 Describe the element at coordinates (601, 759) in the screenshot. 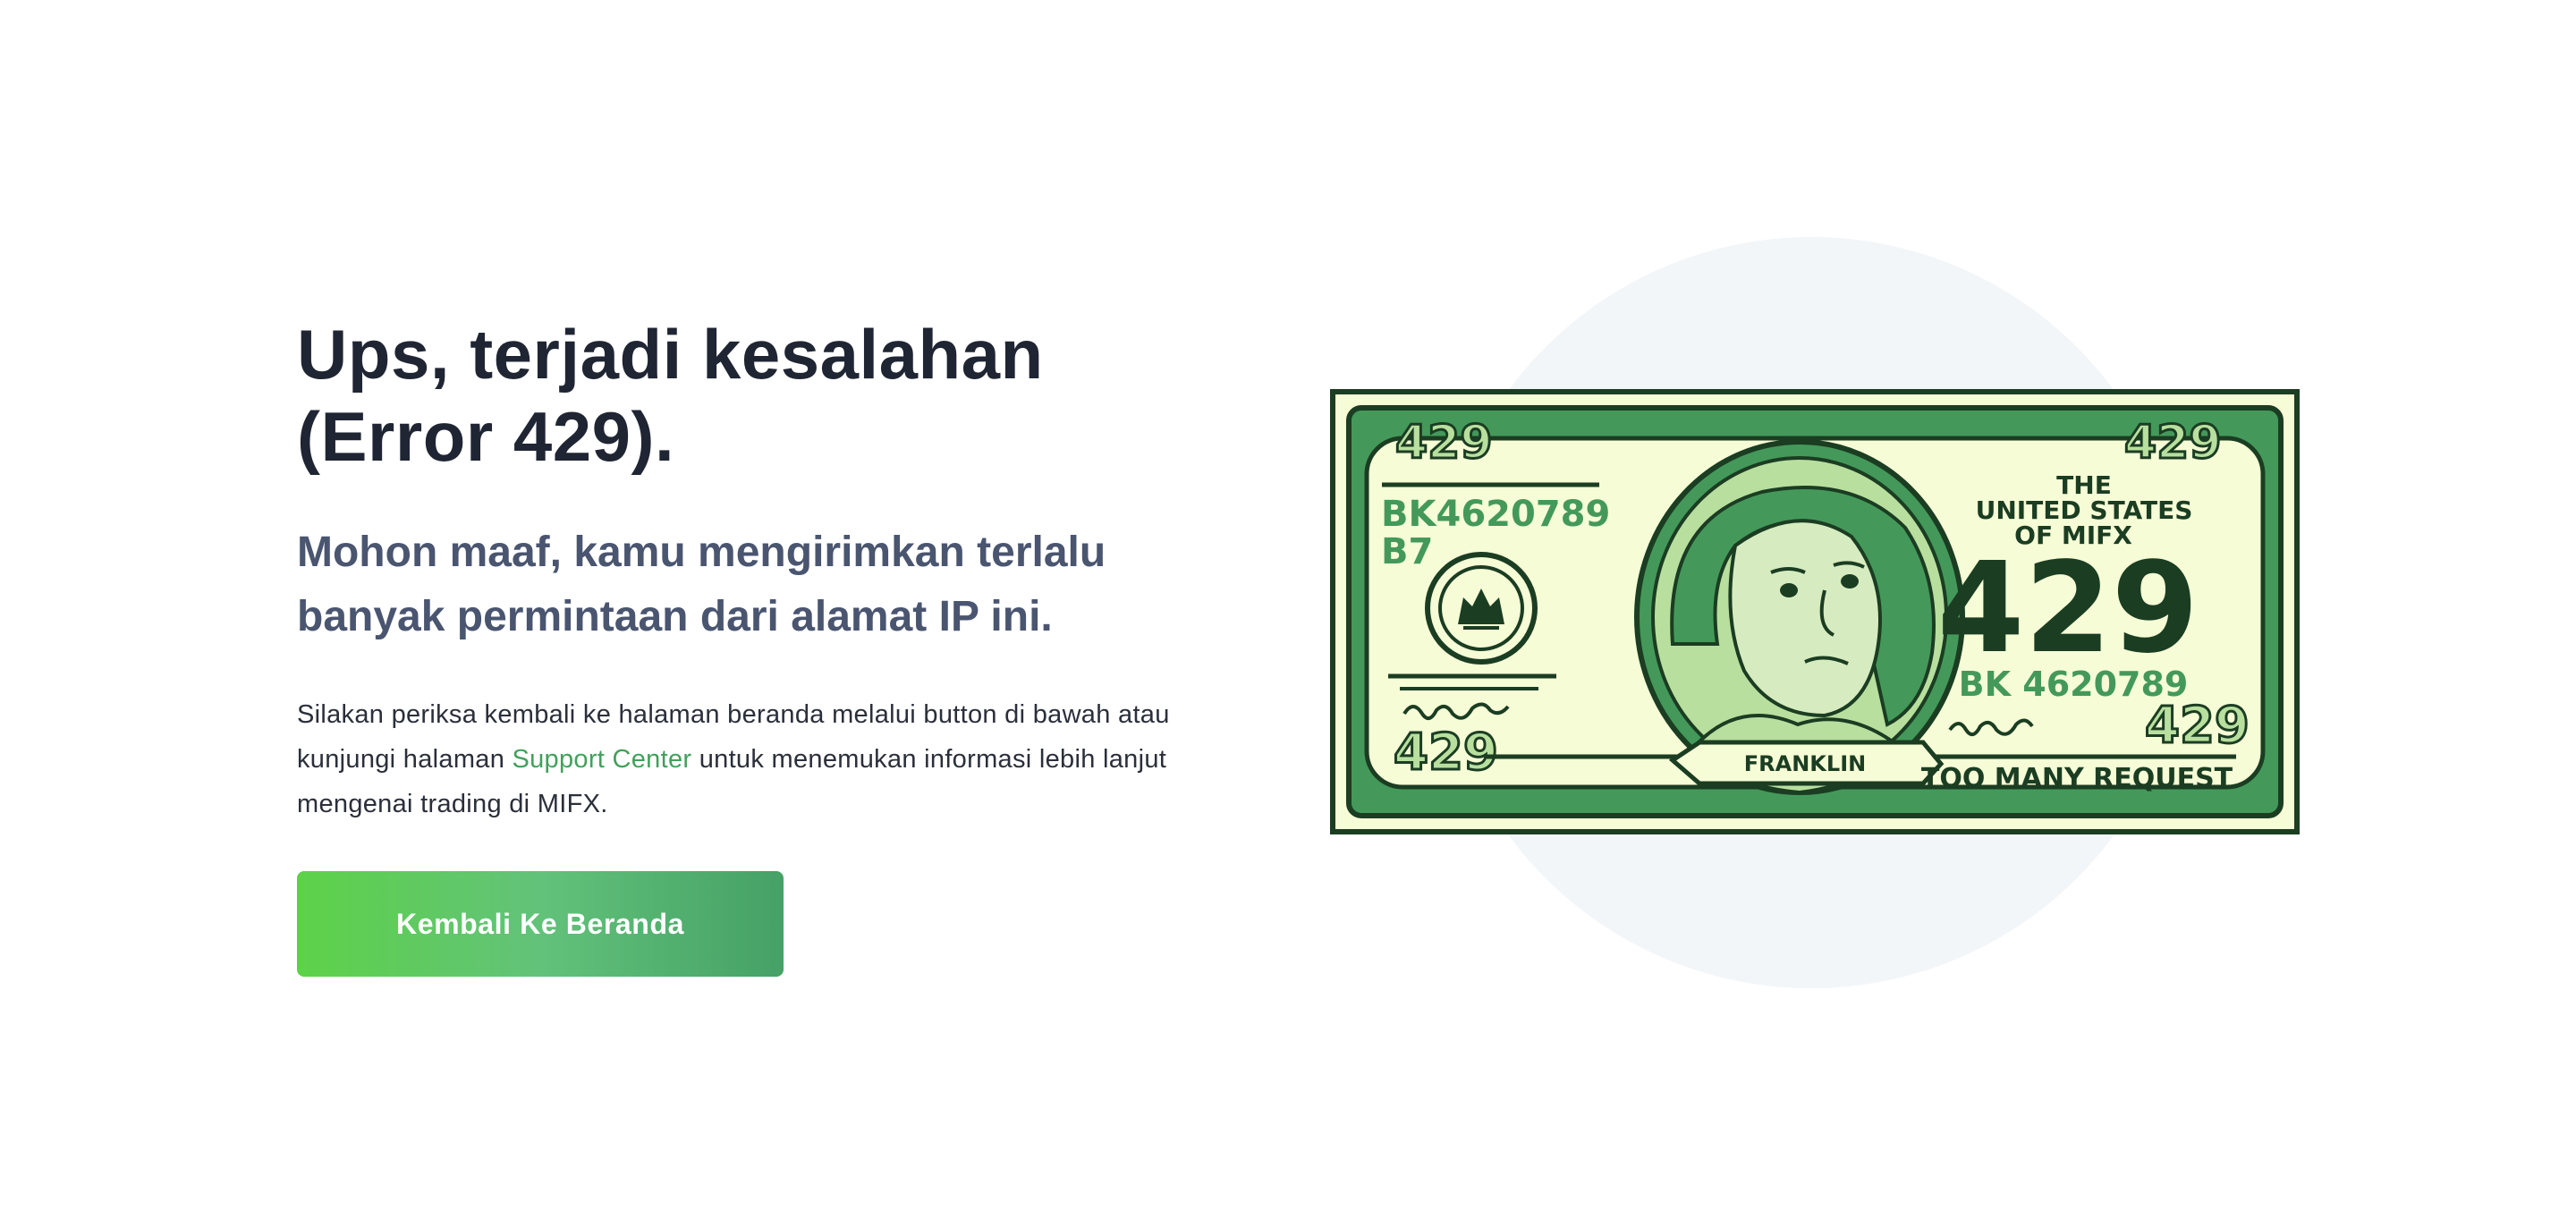

I see `support-center-link: Support Center` at that location.